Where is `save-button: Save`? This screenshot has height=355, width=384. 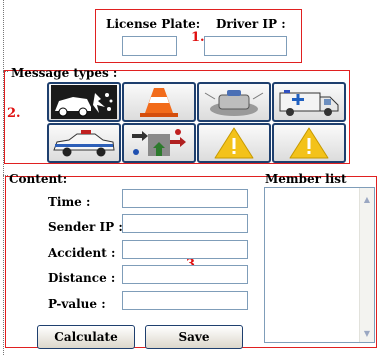 save-button: Save is located at coordinates (194, 337).